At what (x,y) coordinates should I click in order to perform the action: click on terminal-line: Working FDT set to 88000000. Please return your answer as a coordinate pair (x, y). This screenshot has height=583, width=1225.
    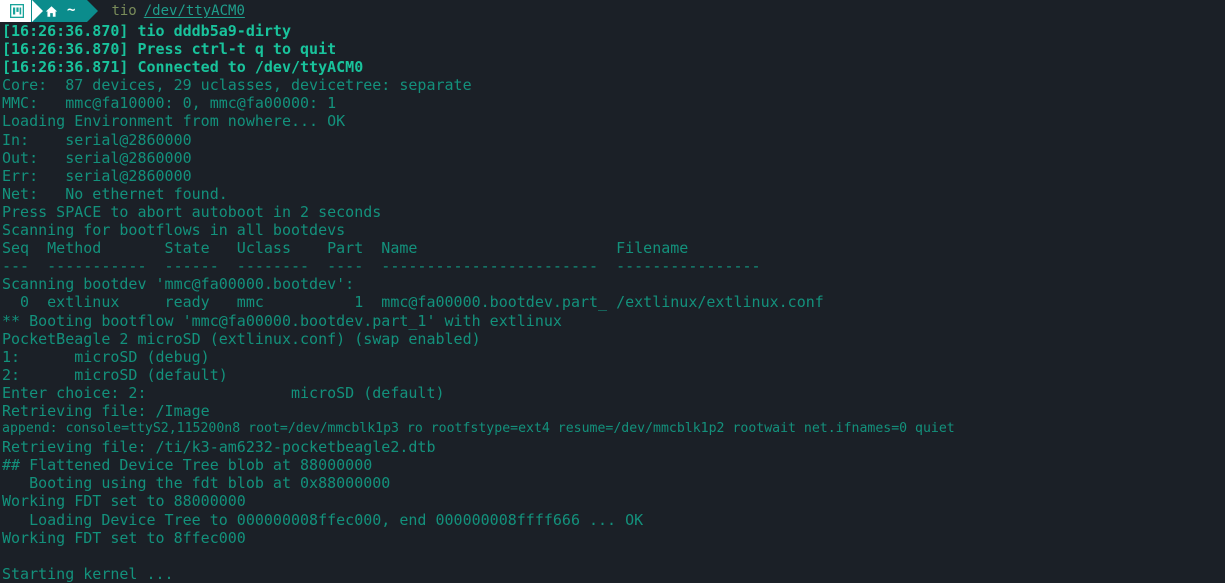
    Looking at the image, I should click on (124, 501).